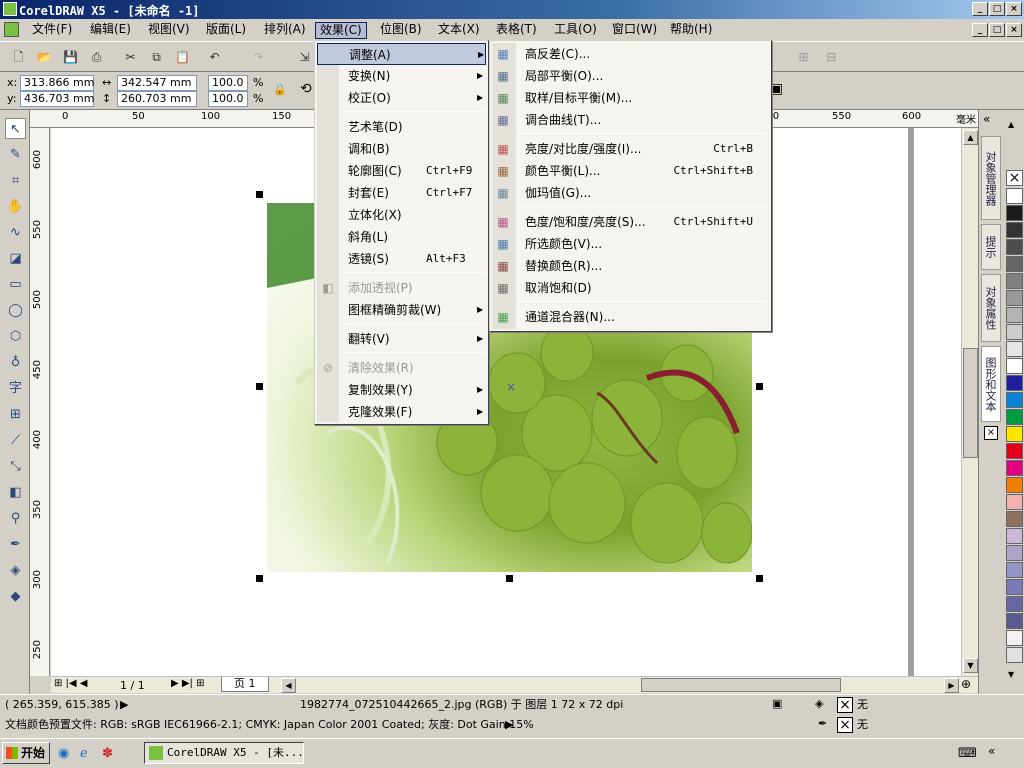 This screenshot has height=768, width=1024. What do you see at coordinates (15, 310) in the screenshot?
I see `ellipse-tool-icon: ◯` at bounding box center [15, 310].